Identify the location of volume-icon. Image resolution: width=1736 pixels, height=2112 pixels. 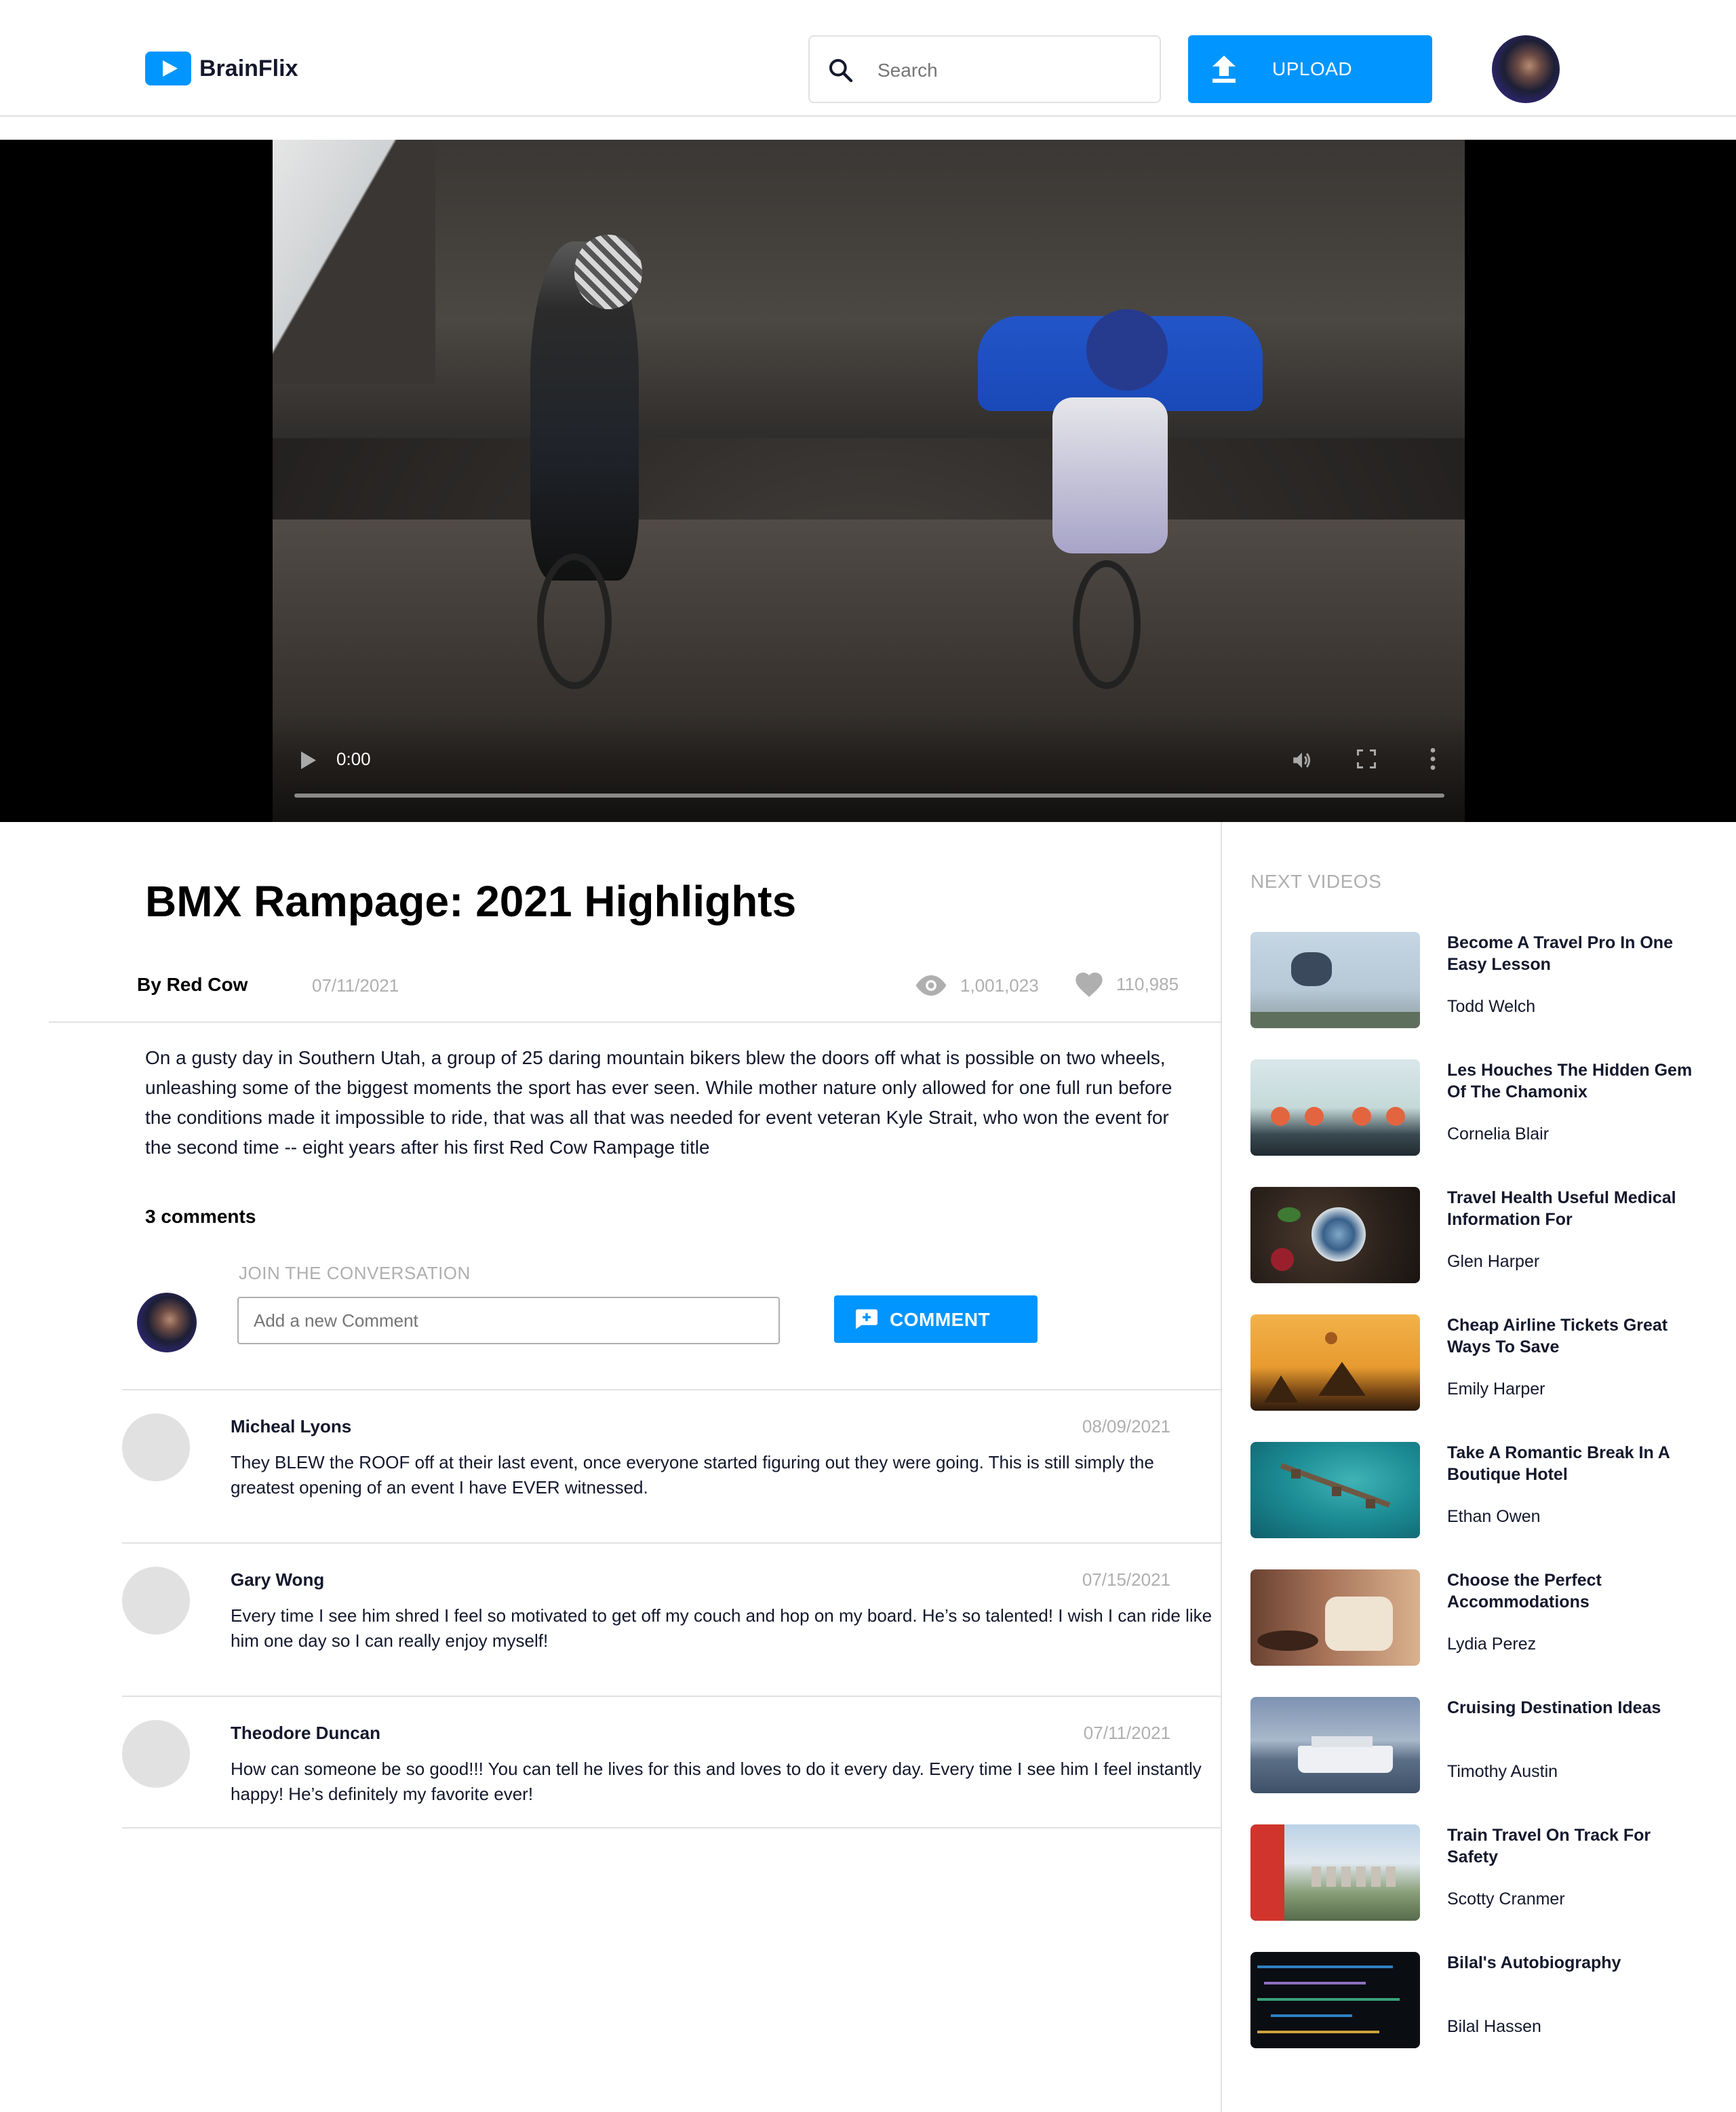
(1302, 760).